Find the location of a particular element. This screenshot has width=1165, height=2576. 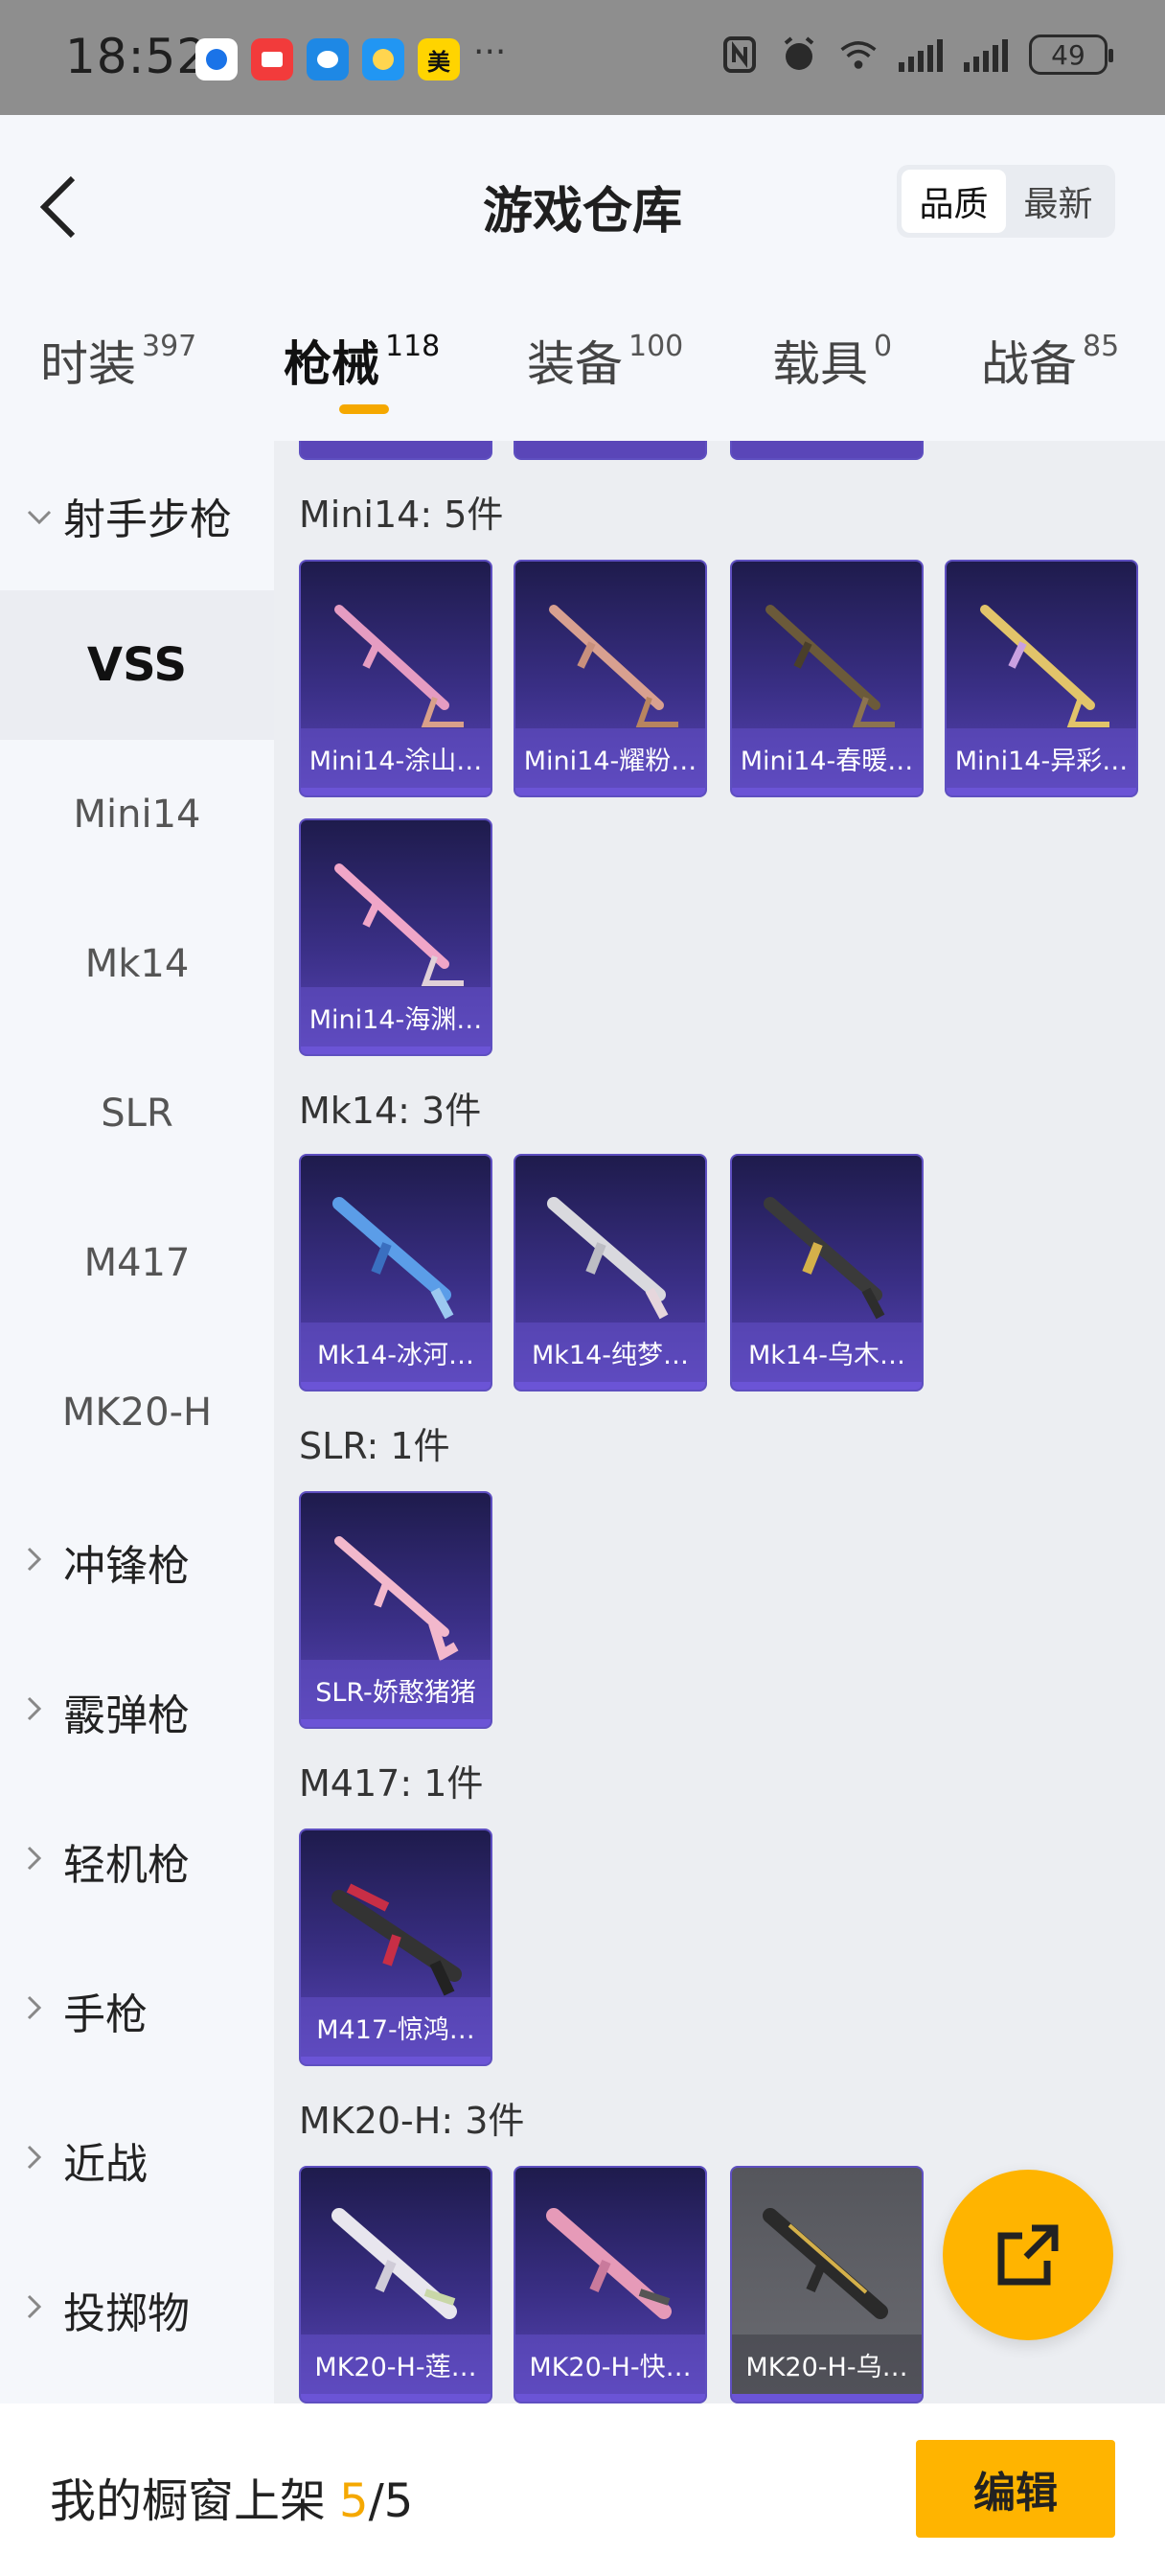

header: 游戏仓库 品质 最新 is located at coordinates (582, 201).